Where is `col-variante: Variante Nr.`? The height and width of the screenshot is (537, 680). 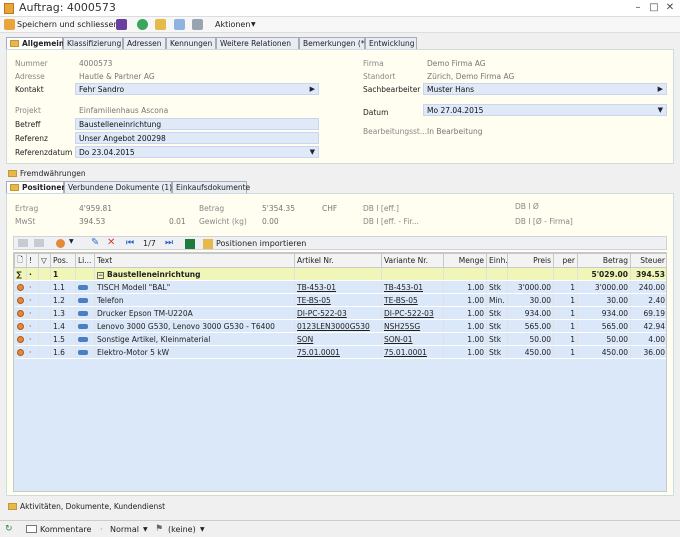
col-variante: Variante Nr. is located at coordinates (412, 260).